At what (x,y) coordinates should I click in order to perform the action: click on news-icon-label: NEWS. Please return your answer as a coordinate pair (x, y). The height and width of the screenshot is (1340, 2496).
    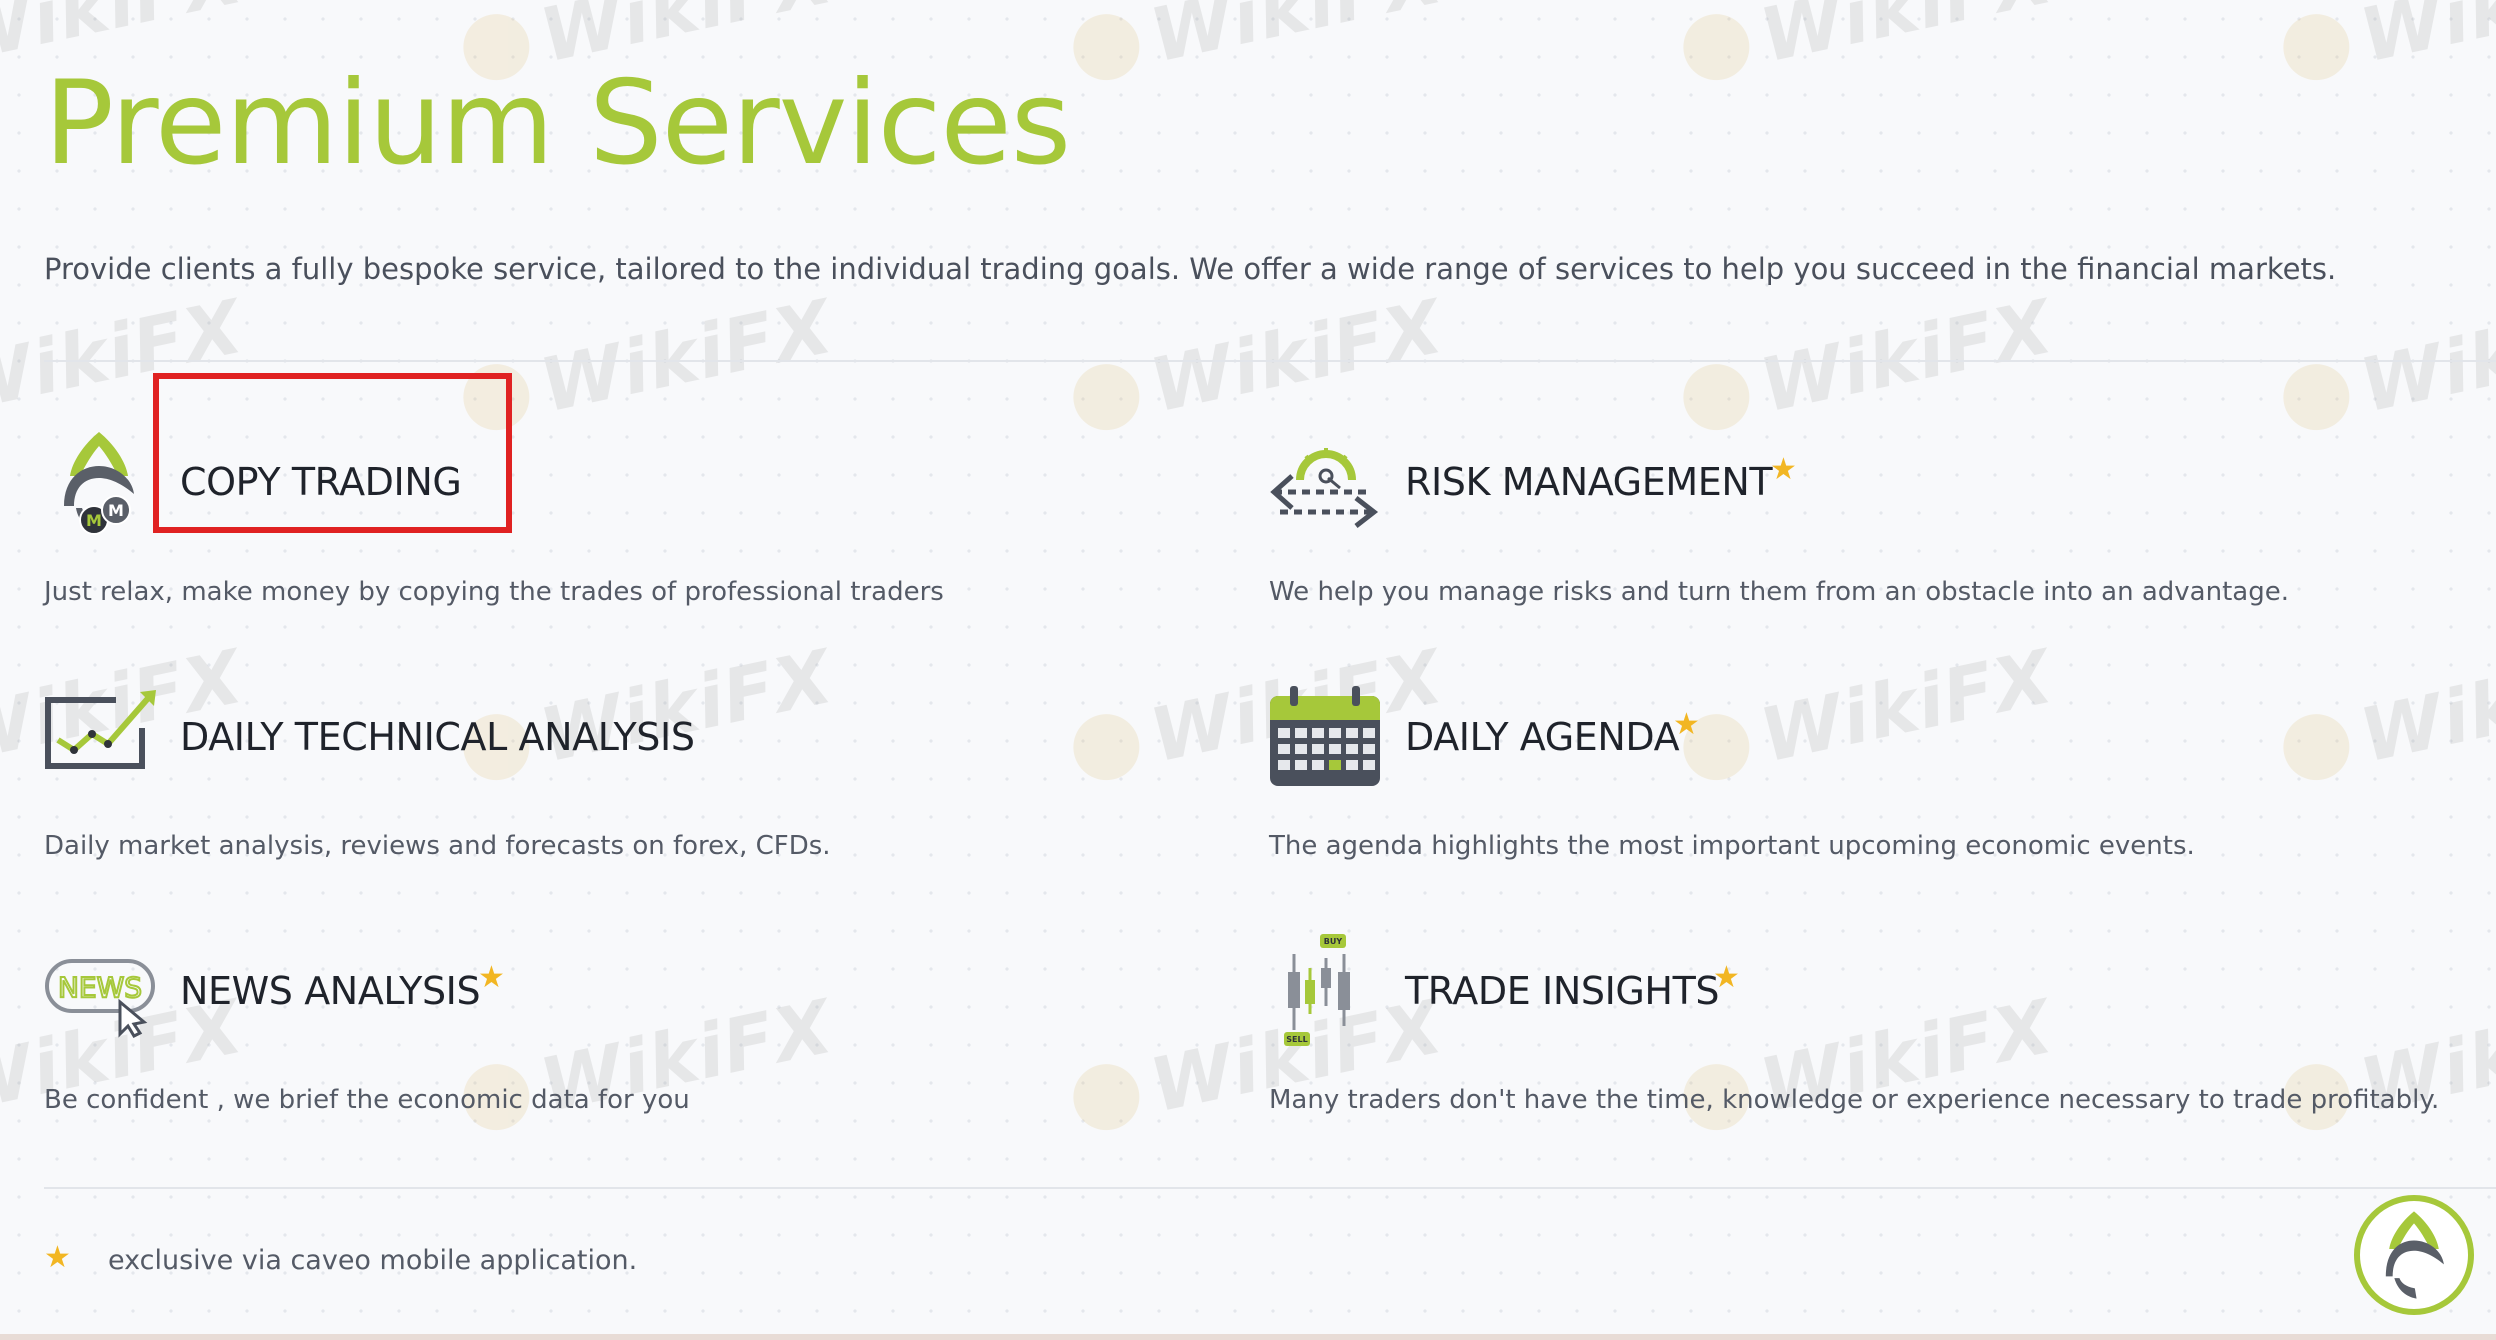
    Looking at the image, I should click on (100, 987).